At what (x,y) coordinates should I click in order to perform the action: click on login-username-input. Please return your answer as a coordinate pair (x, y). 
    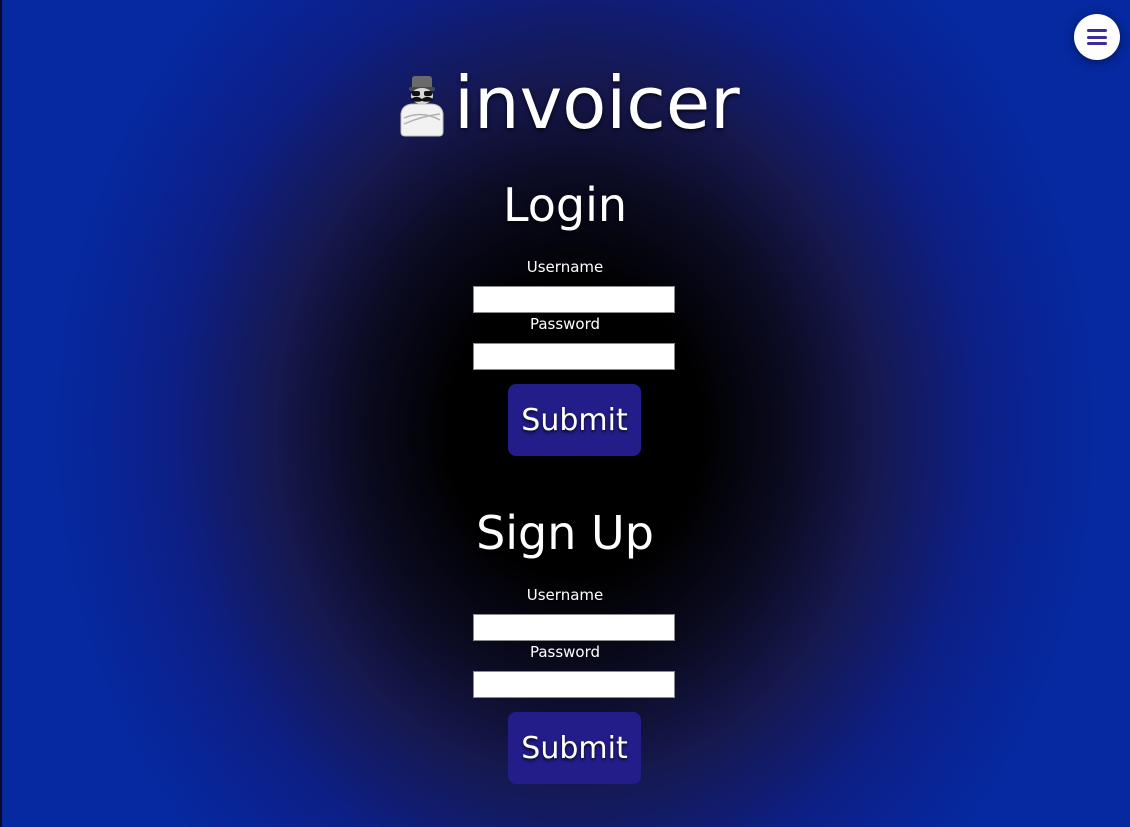
    Looking at the image, I should click on (574, 299).